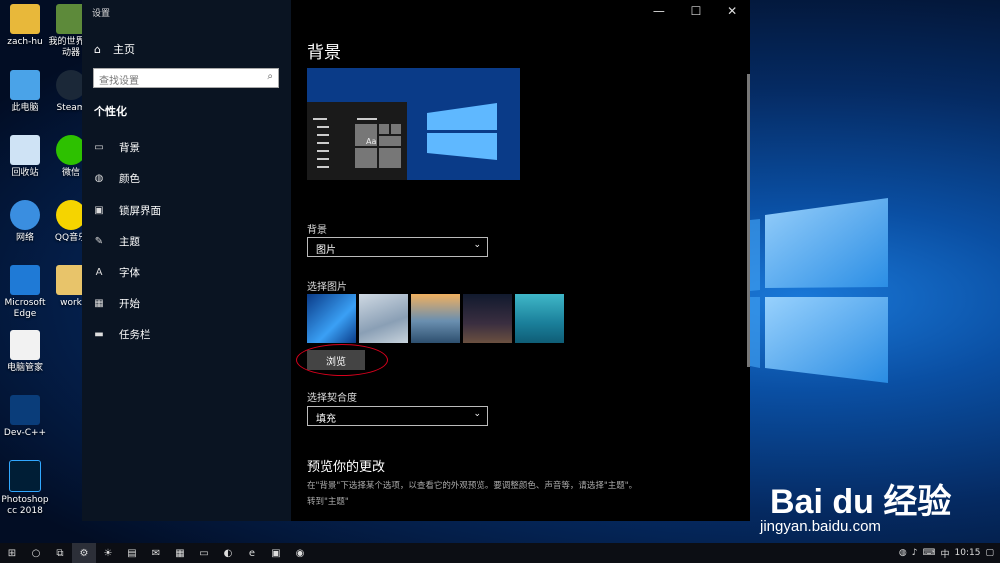  Describe the element at coordinates (748, 220) in the screenshot. I see `scrollbar` at that location.